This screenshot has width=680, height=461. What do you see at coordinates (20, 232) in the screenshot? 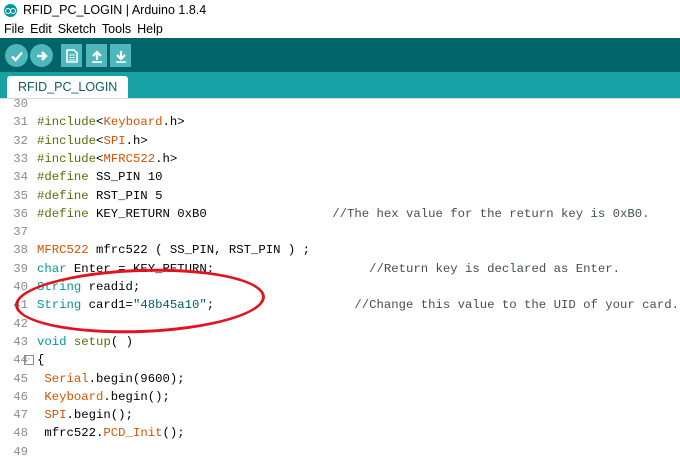
I see `line-number: 37` at bounding box center [20, 232].